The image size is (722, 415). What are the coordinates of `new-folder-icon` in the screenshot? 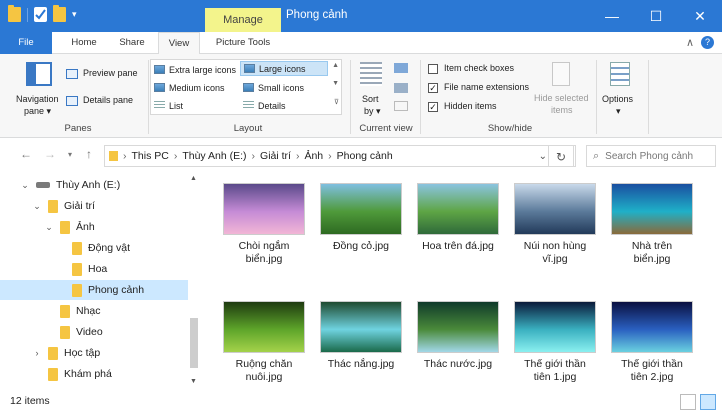 It's located at (59, 13).